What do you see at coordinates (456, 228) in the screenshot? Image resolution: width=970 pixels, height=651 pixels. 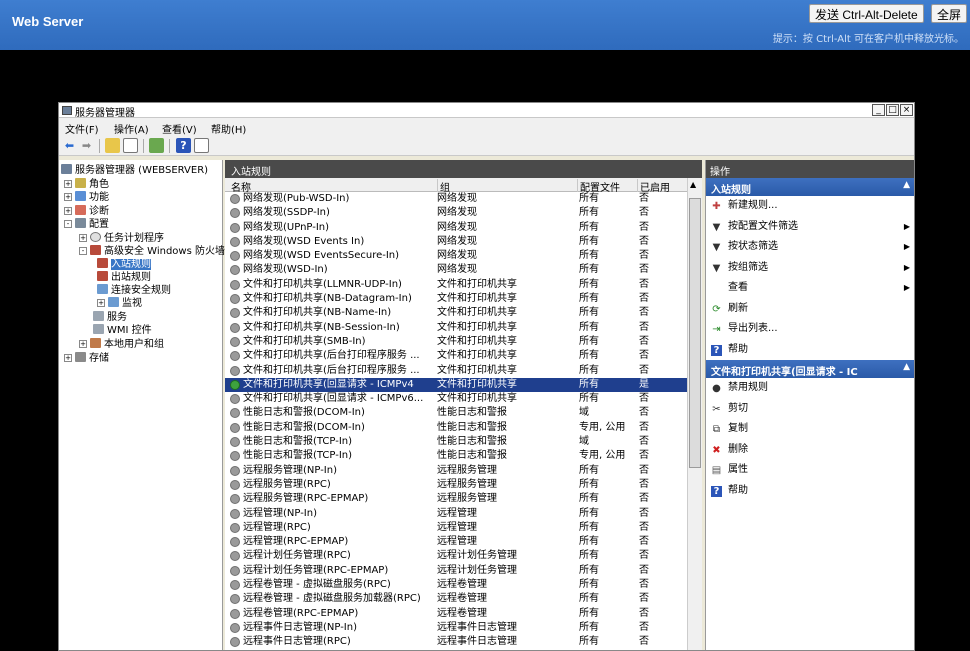 I see `table-row: 网络发现(UPnP-In) 网络发现 所有 否` at bounding box center [456, 228].